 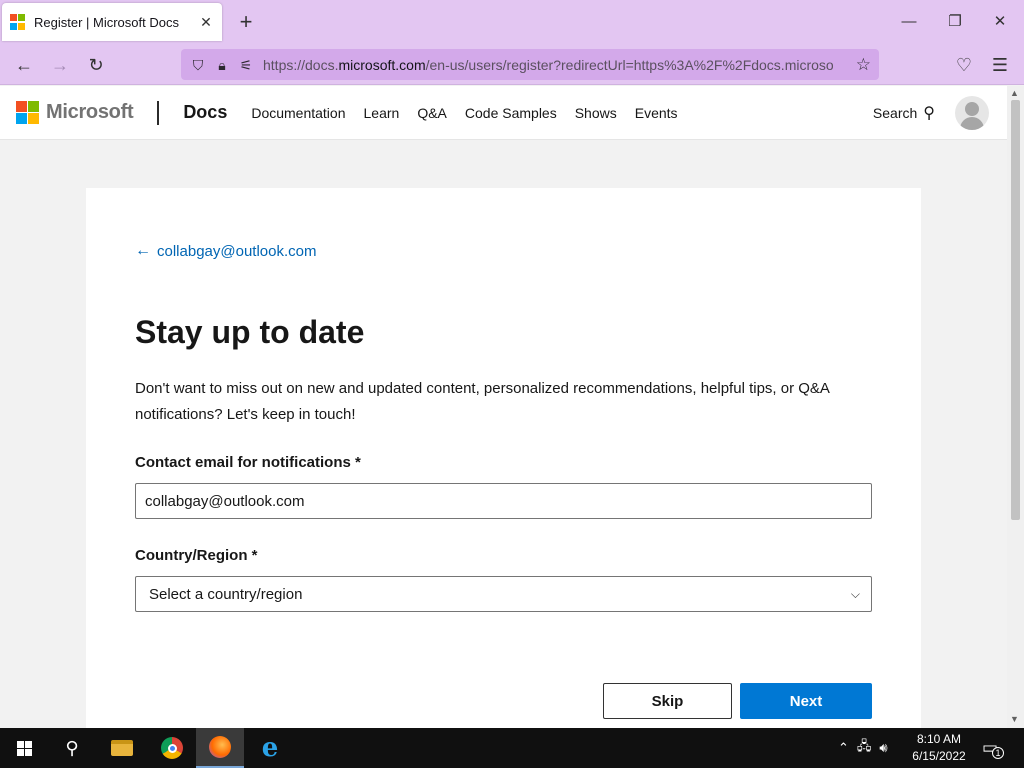 I want to click on browser-tab: Register | Microsoft Docs ✕, so click(x=112, y=22).